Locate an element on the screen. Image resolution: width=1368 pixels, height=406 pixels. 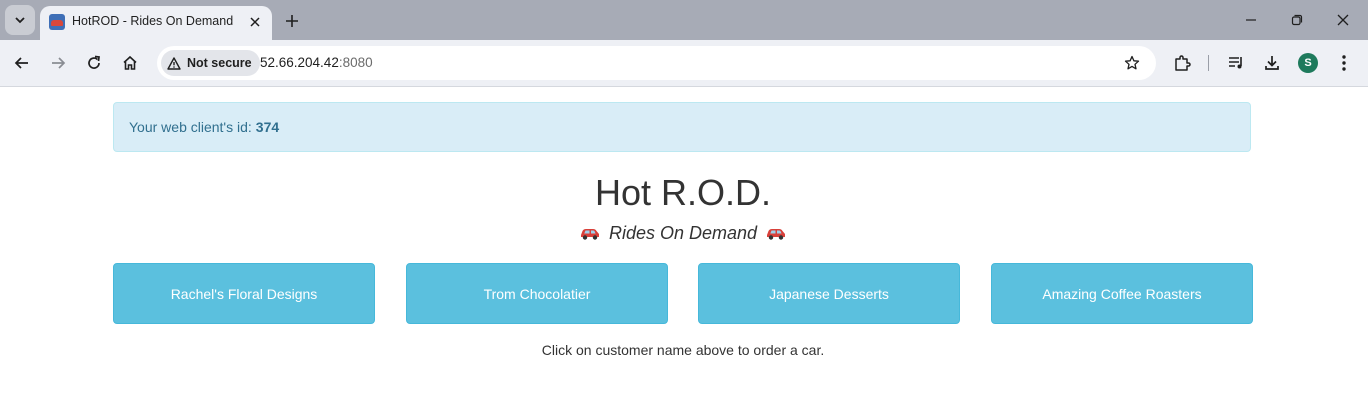
download-icon is located at coordinates (1272, 63).